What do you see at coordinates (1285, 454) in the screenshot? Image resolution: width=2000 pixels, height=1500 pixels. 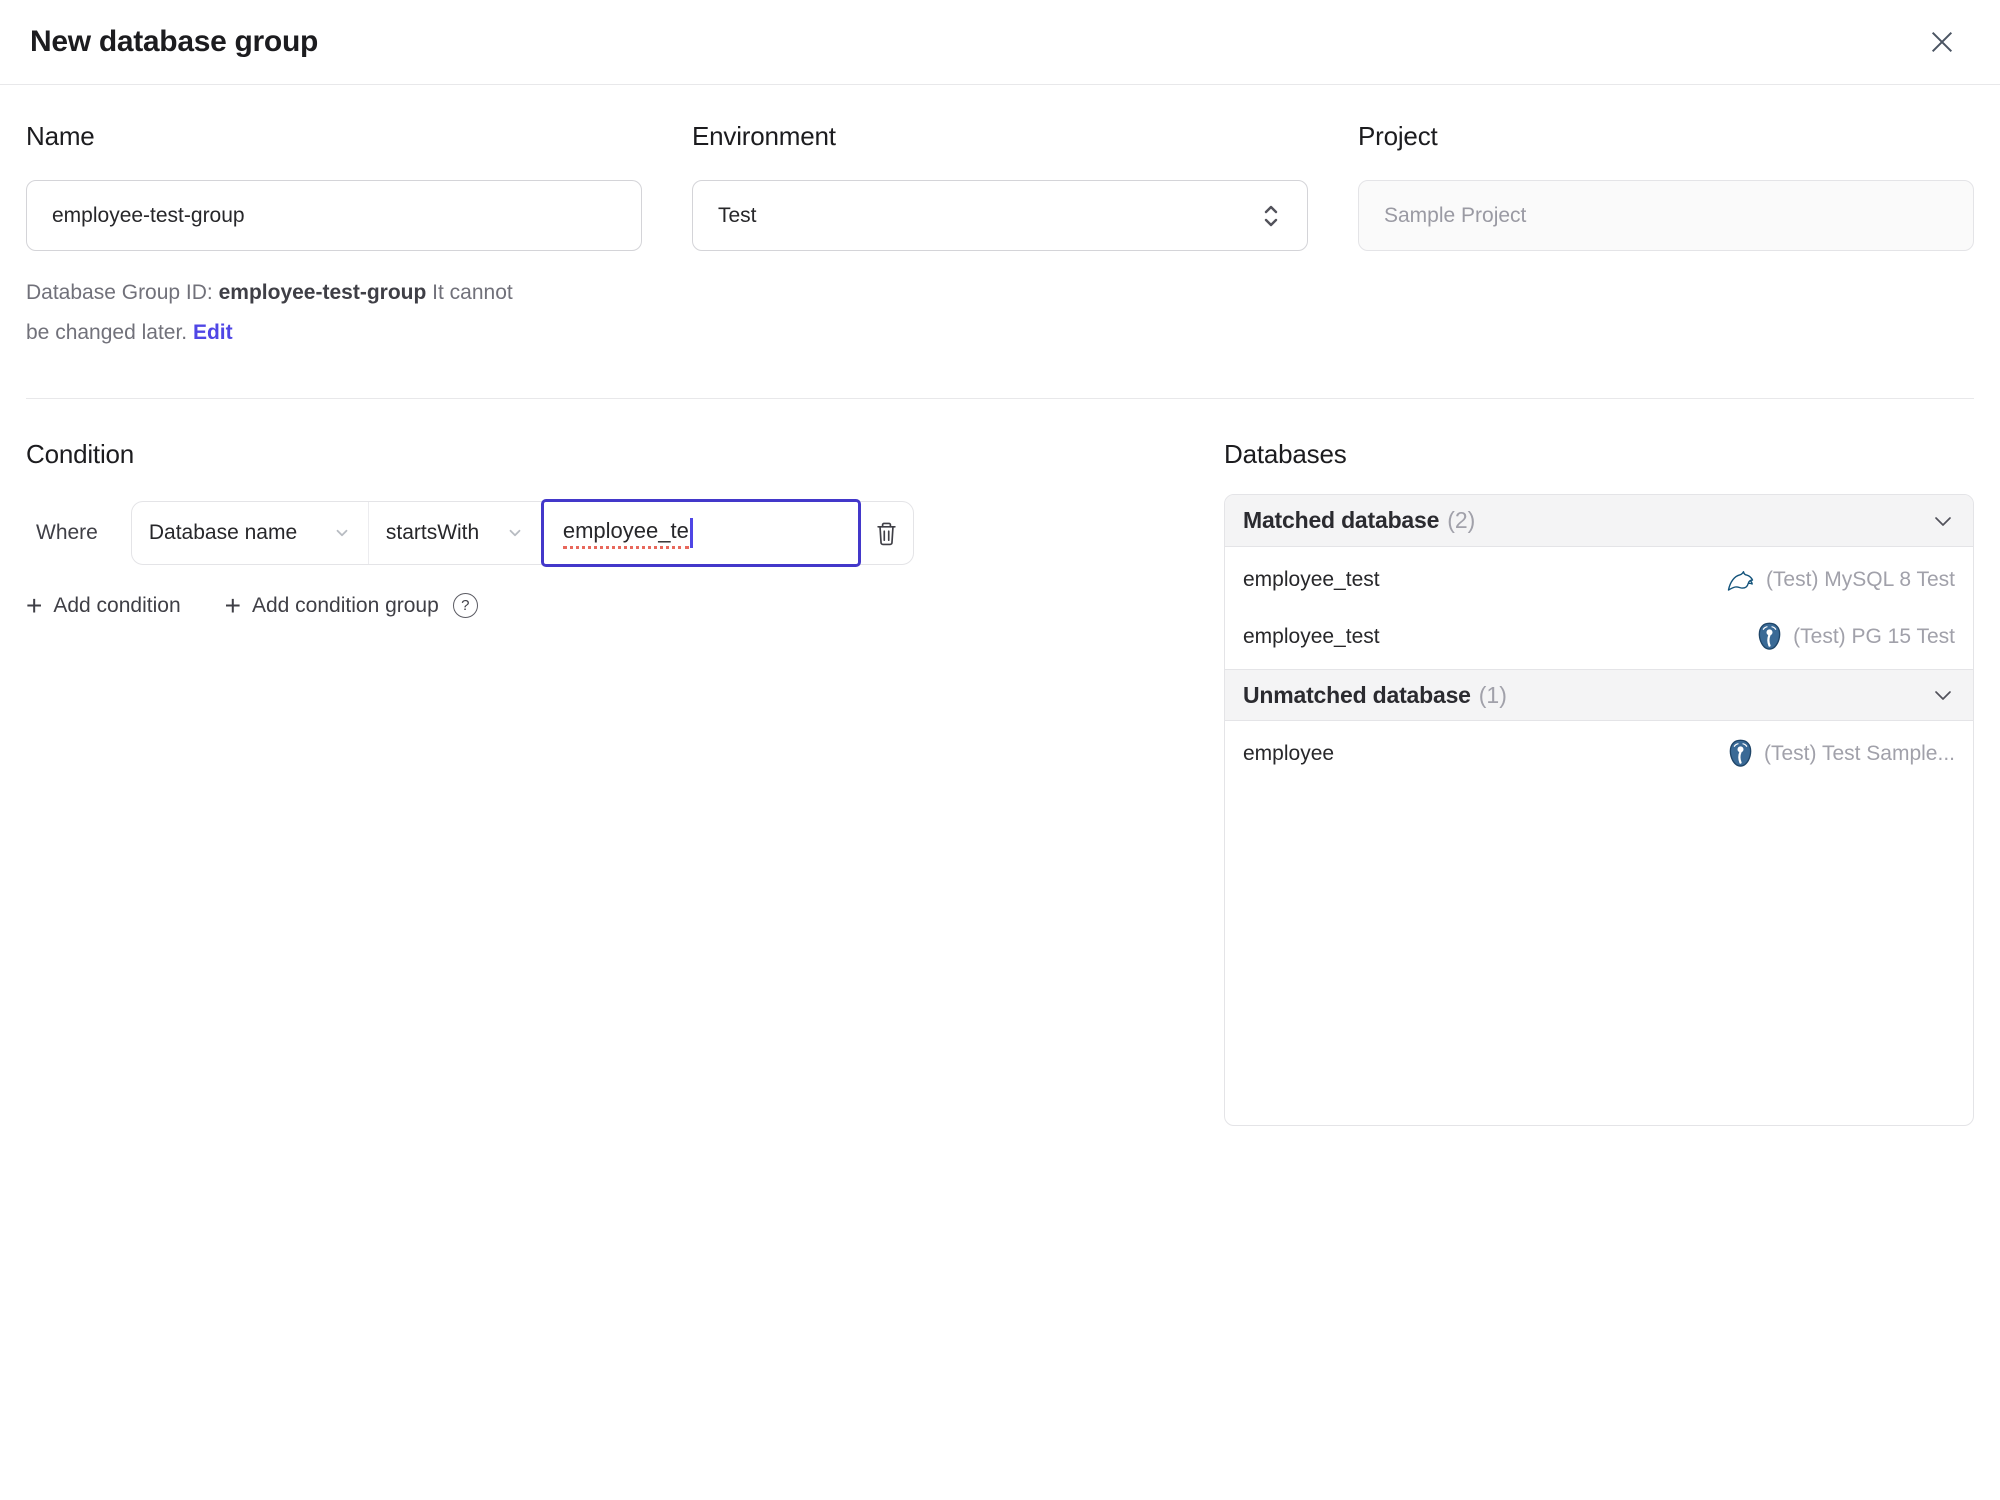 I see `databases-heading: Databases` at bounding box center [1285, 454].